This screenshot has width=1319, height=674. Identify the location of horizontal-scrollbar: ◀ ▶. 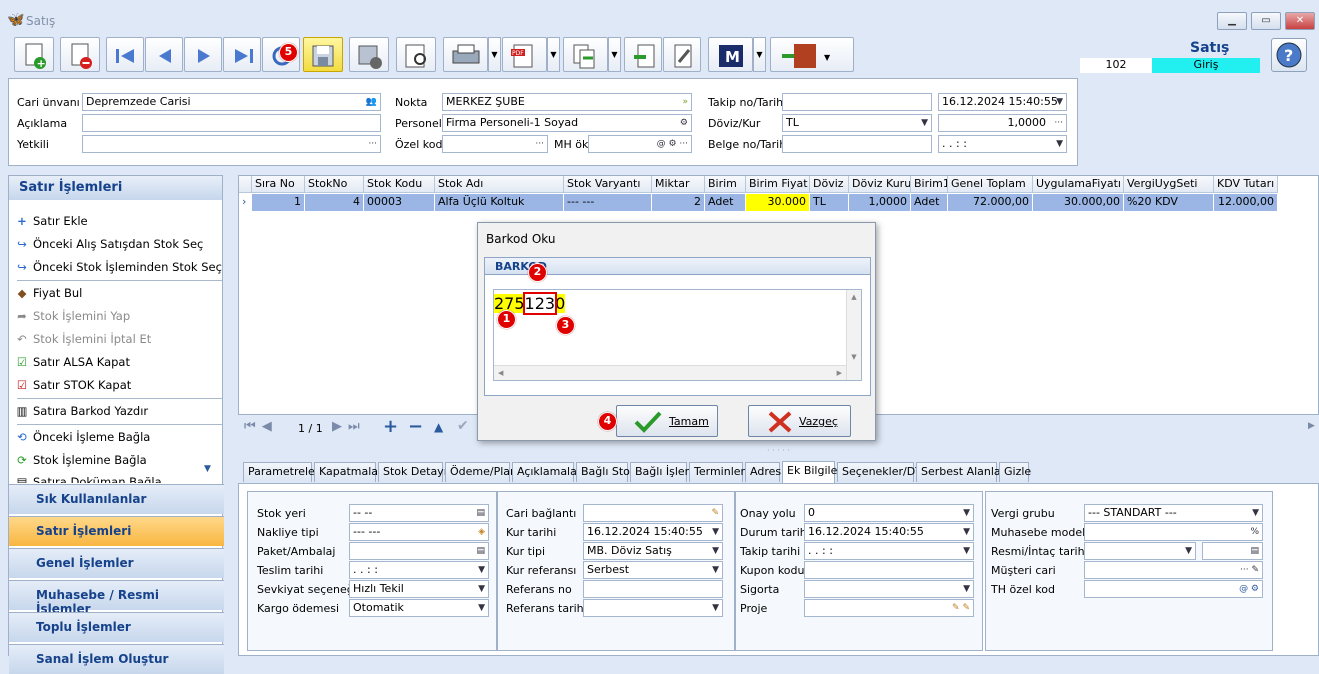
(670, 372).